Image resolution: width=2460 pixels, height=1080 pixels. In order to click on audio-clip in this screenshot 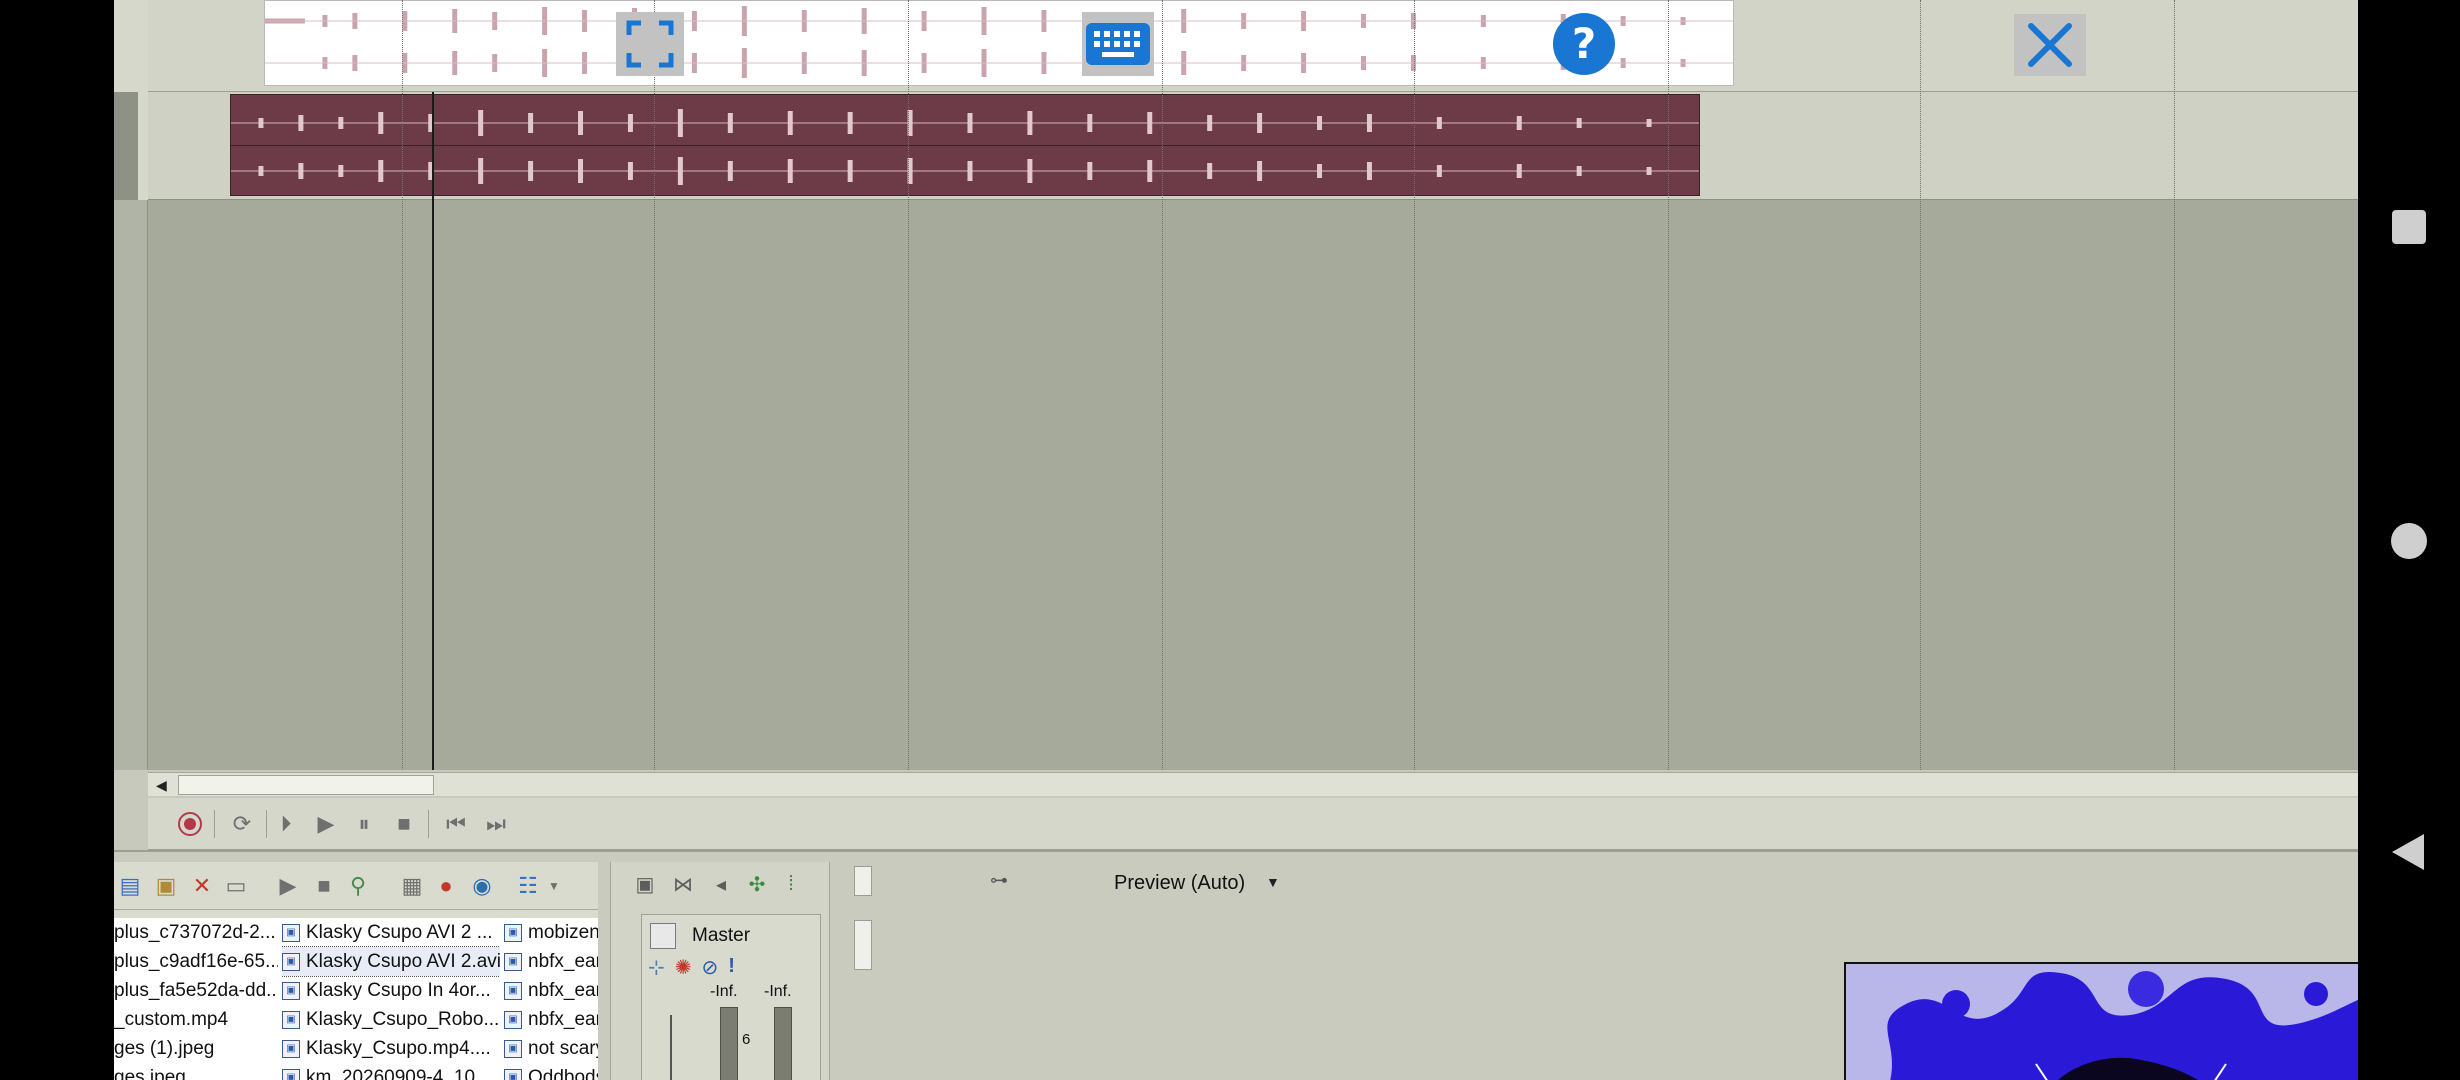, I will do `click(965, 145)`.